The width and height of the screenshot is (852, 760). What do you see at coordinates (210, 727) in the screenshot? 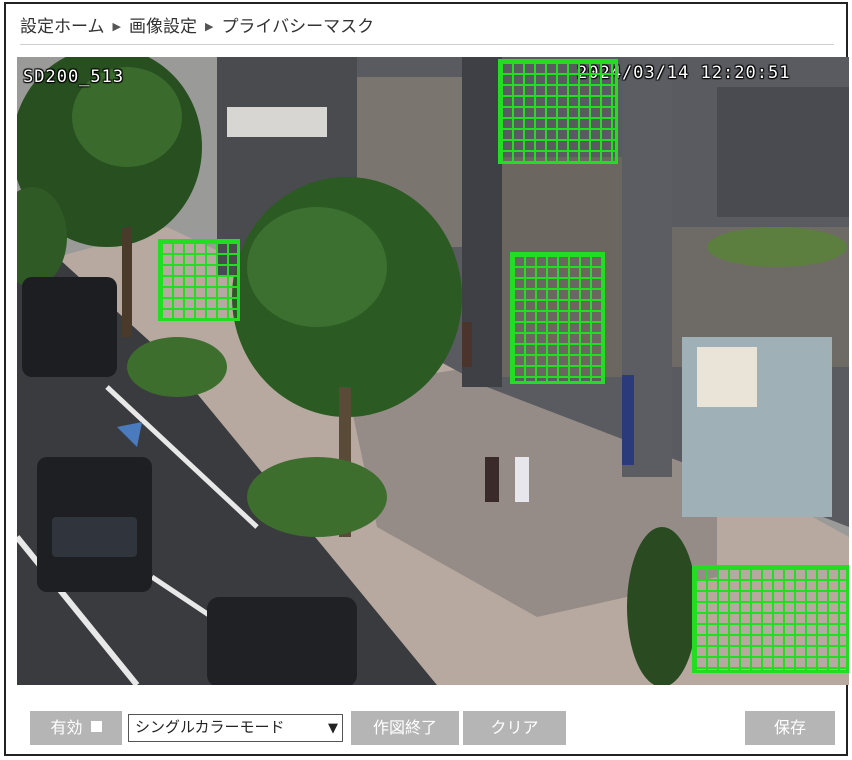
I see `mask-mode-value: シングルカラーモード` at bounding box center [210, 727].